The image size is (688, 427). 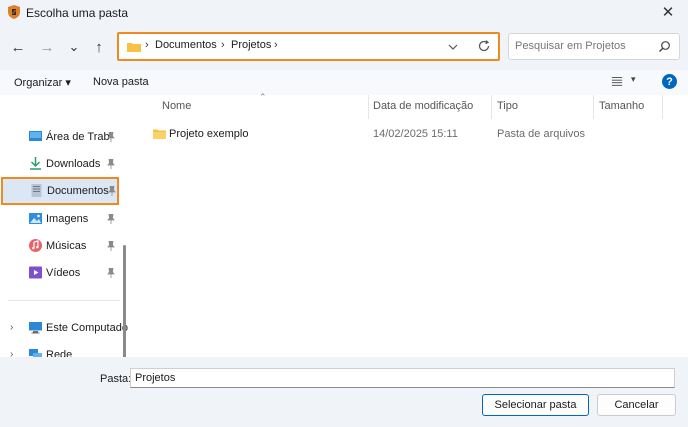 I want to click on folder-label: Pasta:, so click(x=116, y=379).